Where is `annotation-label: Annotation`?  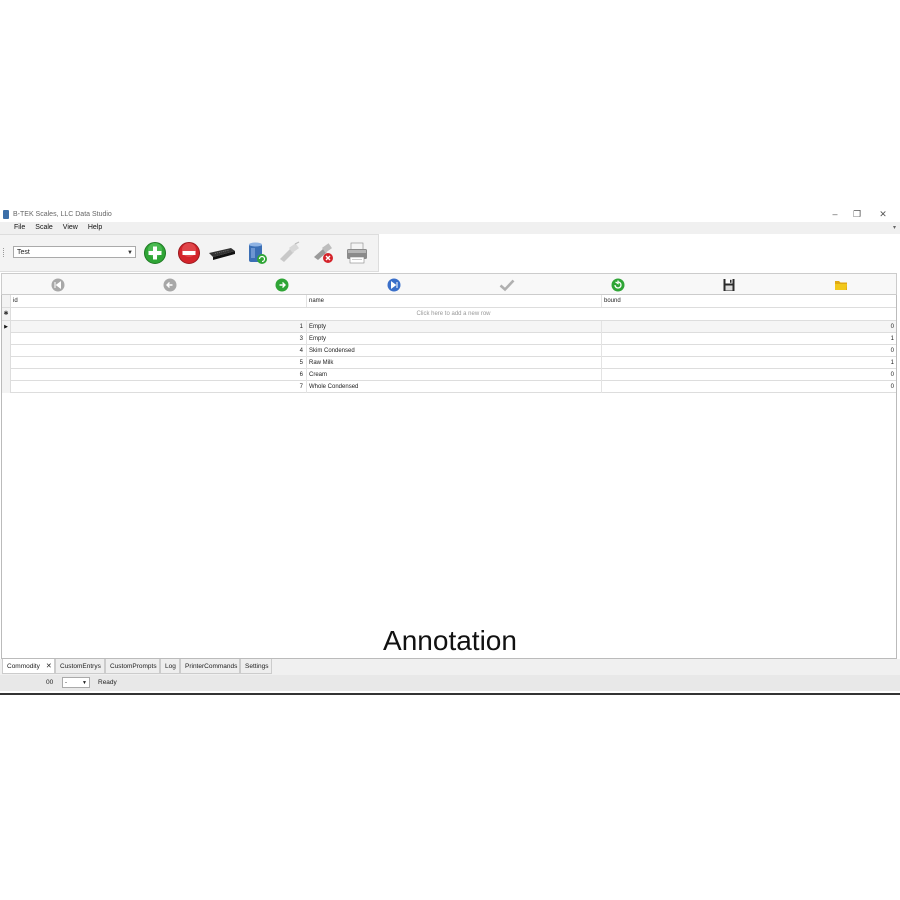
annotation-label: Annotation is located at coordinates (450, 640).